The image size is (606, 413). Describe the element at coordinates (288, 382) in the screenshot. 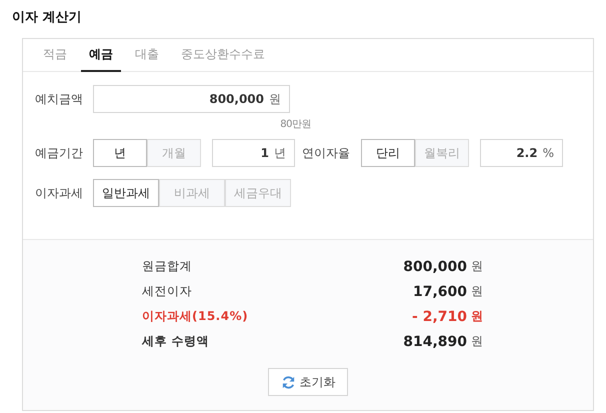

I see `refresh-icon` at that location.